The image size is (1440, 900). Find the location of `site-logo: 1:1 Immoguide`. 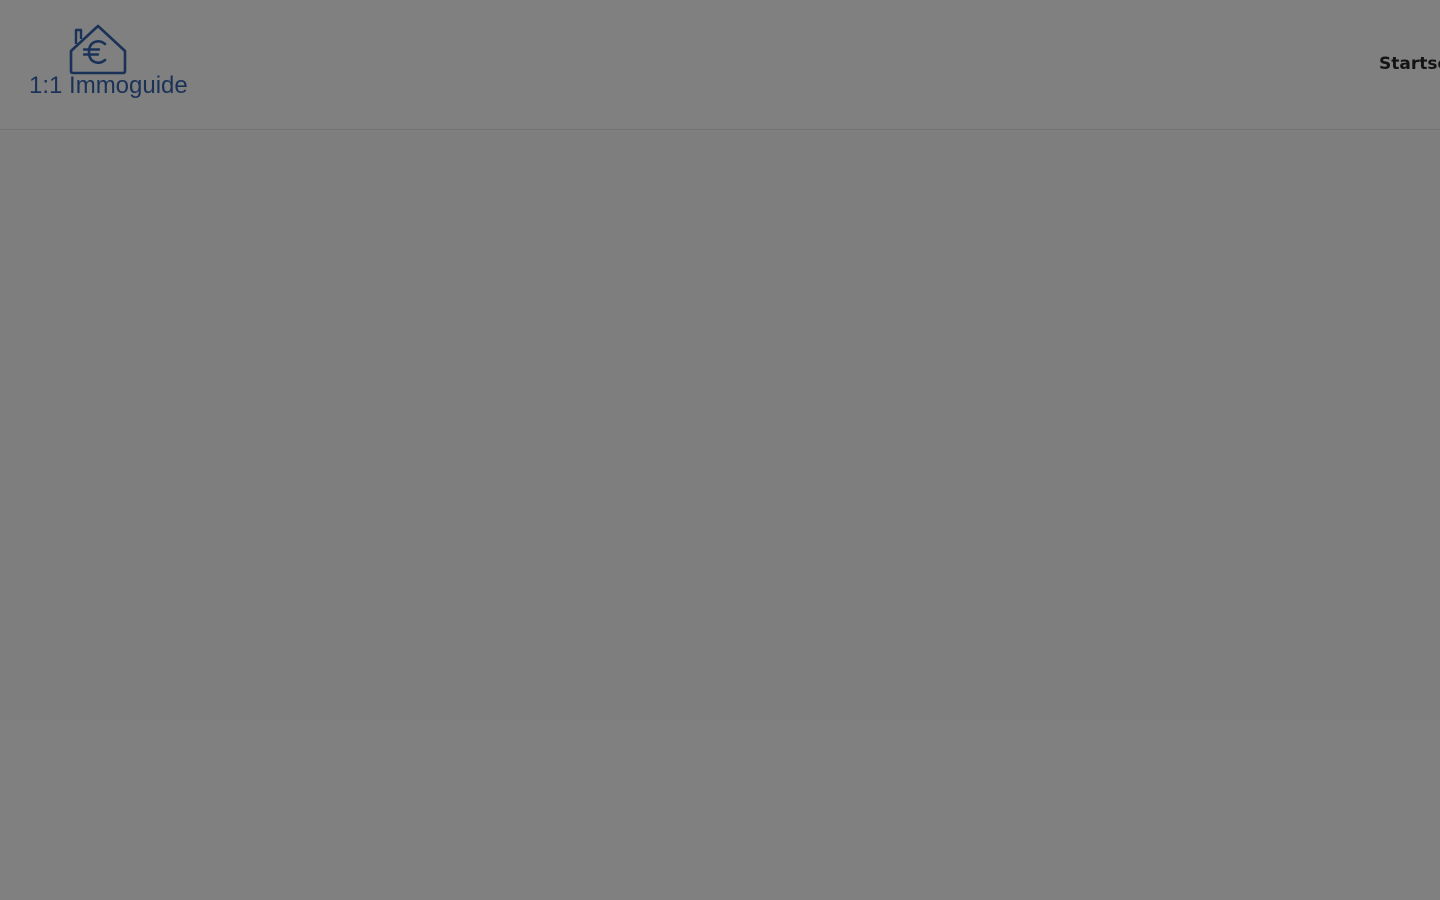

site-logo: 1:1 Immoguide is located at coordinates (111, 63).